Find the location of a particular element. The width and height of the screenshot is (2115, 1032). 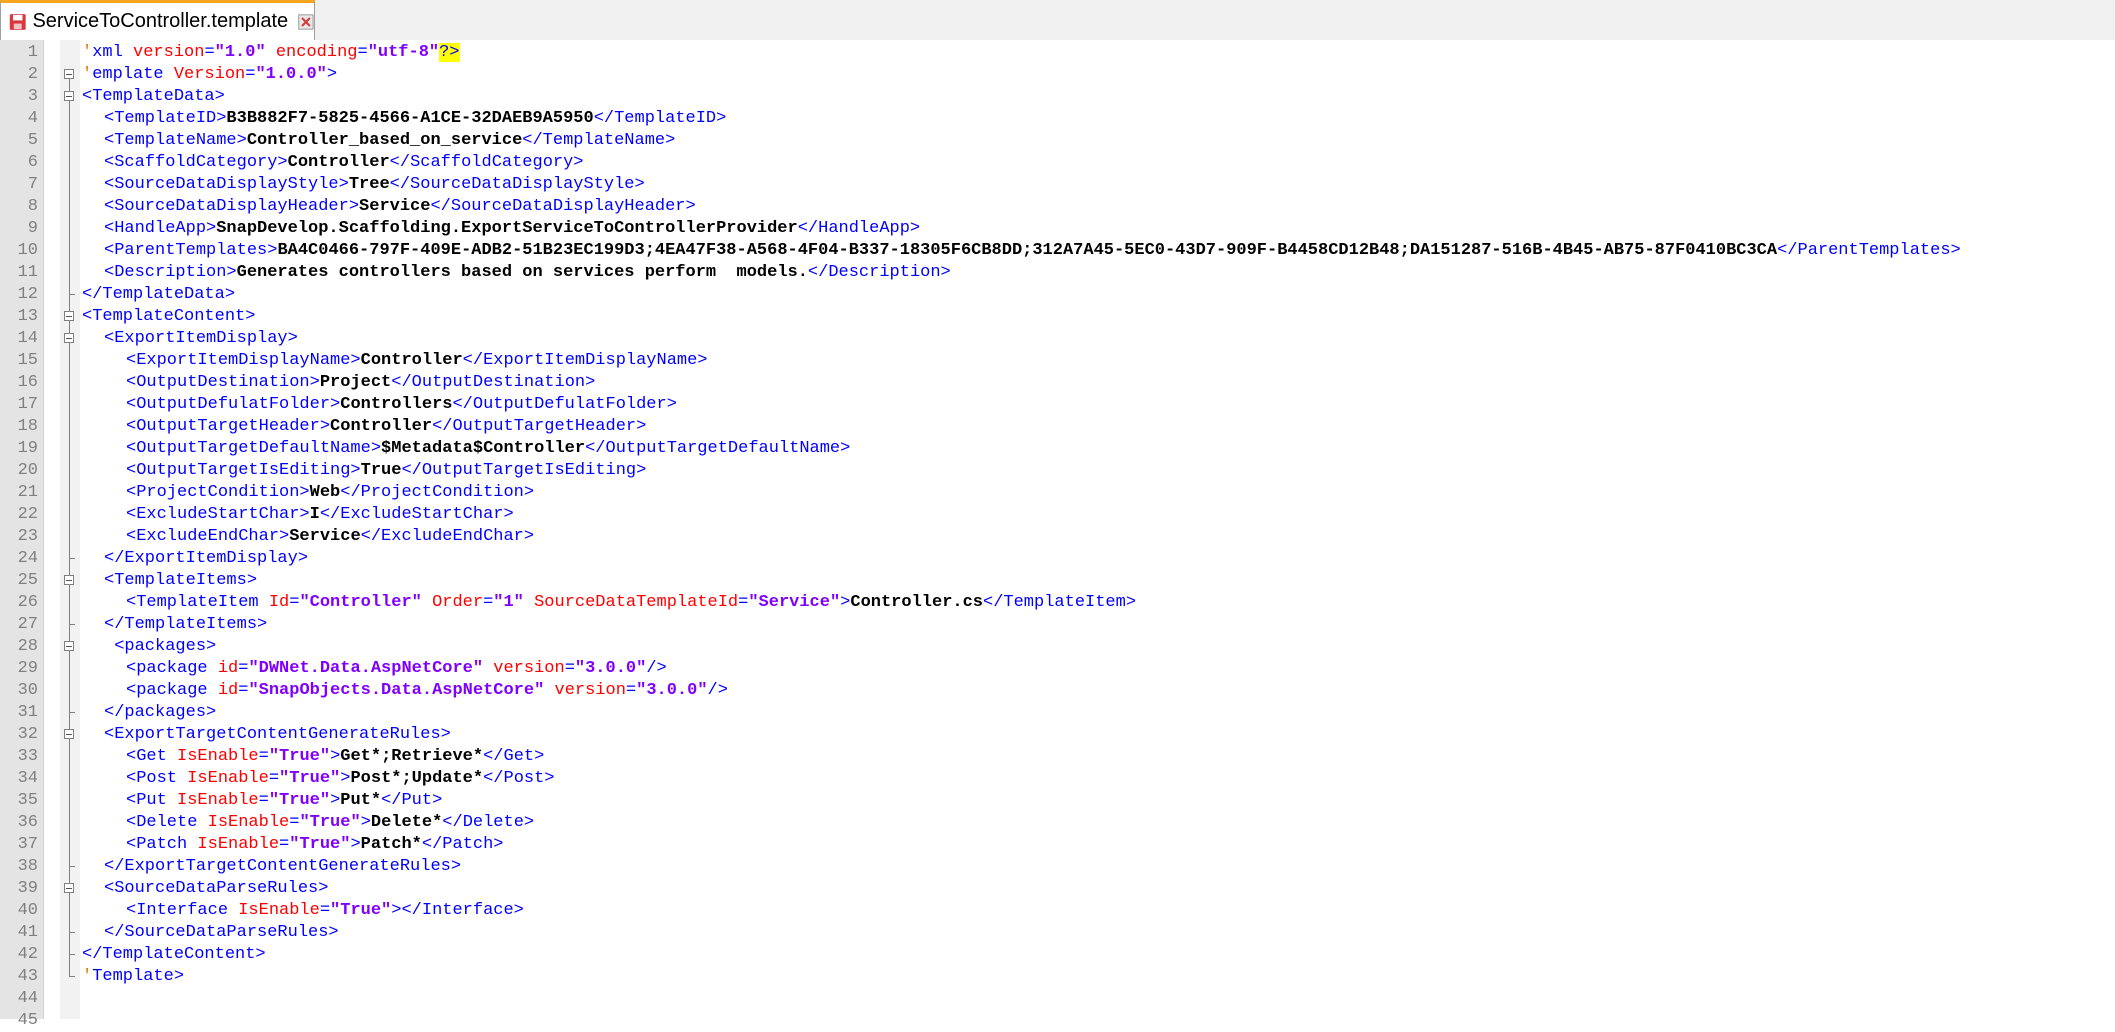

code-token: <SourceDataDisplayHeader> is located at coordinates (232, 206).